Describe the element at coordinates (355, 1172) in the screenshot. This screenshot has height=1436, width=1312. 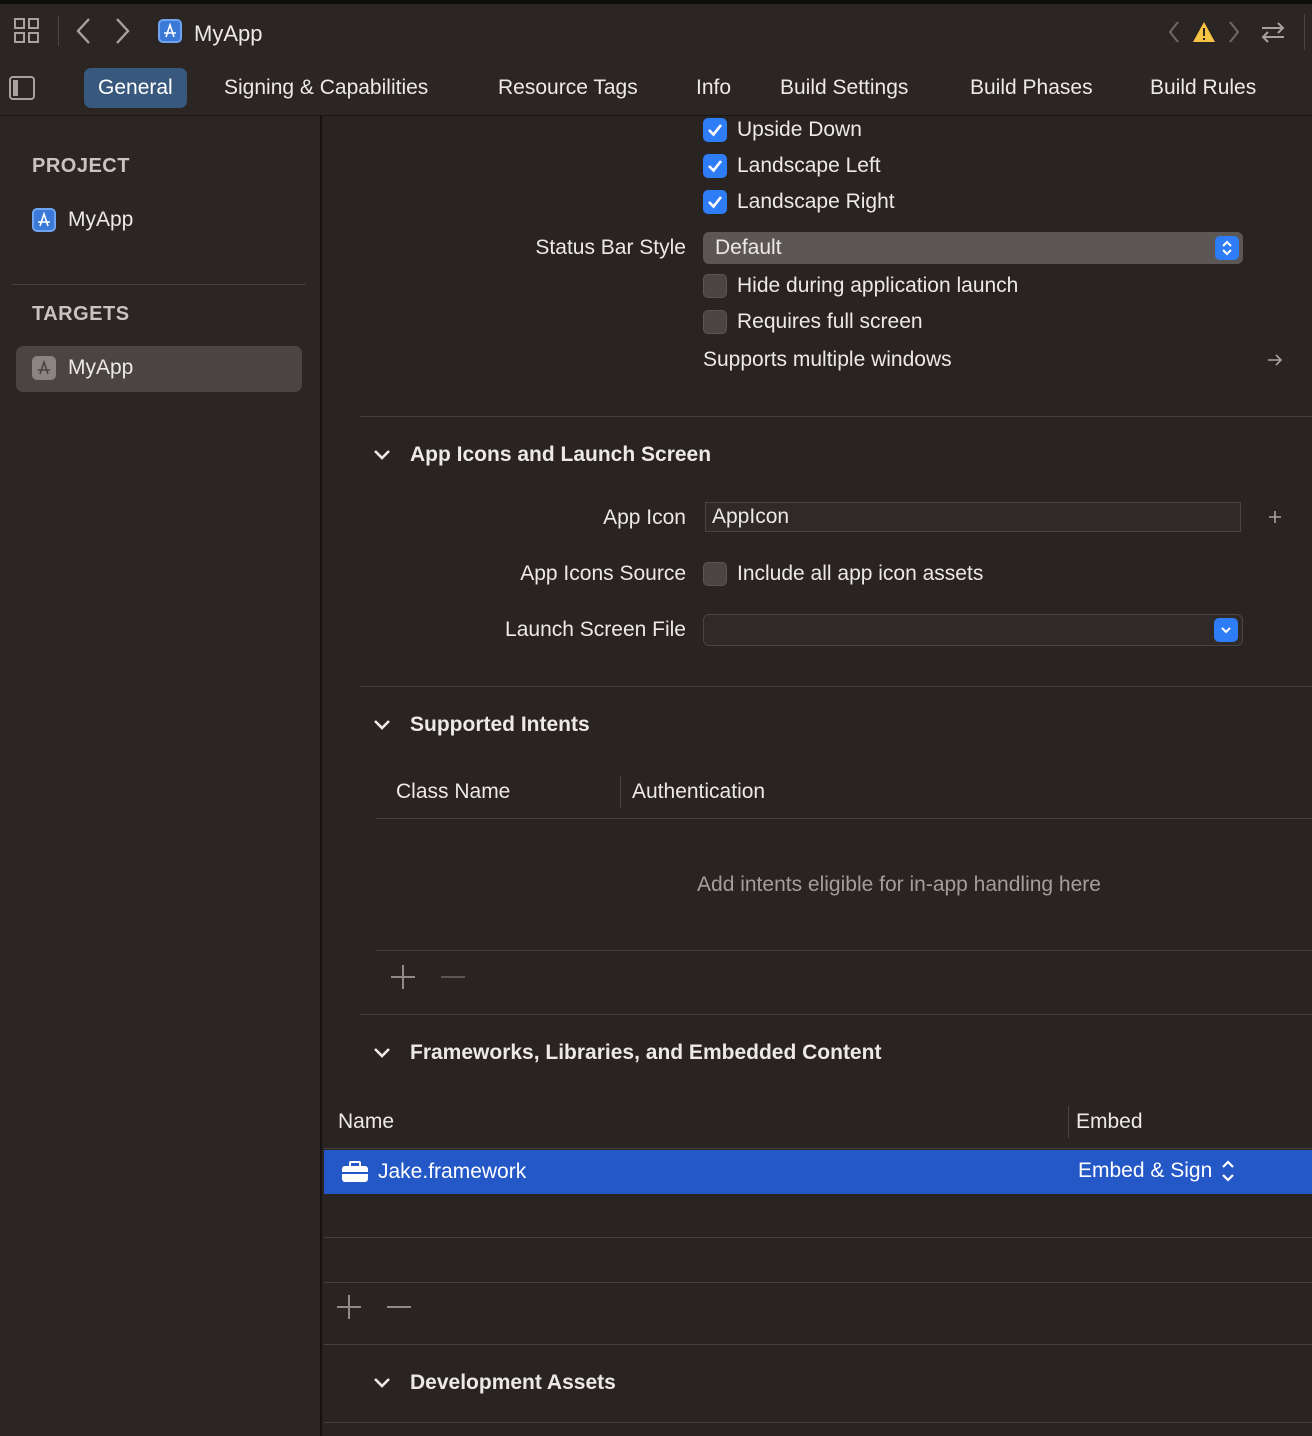
I see `toolbox-framework-icon` at that location.